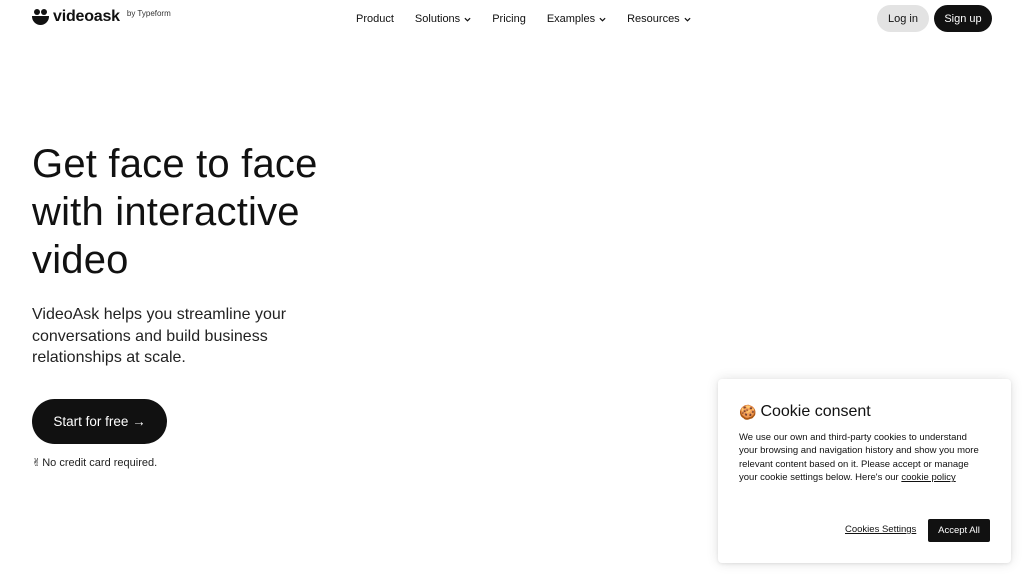 The width and height of the screenshot is (1024, 576). What do you see at coordinates (571, 19) in the screenshot?
I see `nav-examples-label: Examples` at bounding box center [571, 19].